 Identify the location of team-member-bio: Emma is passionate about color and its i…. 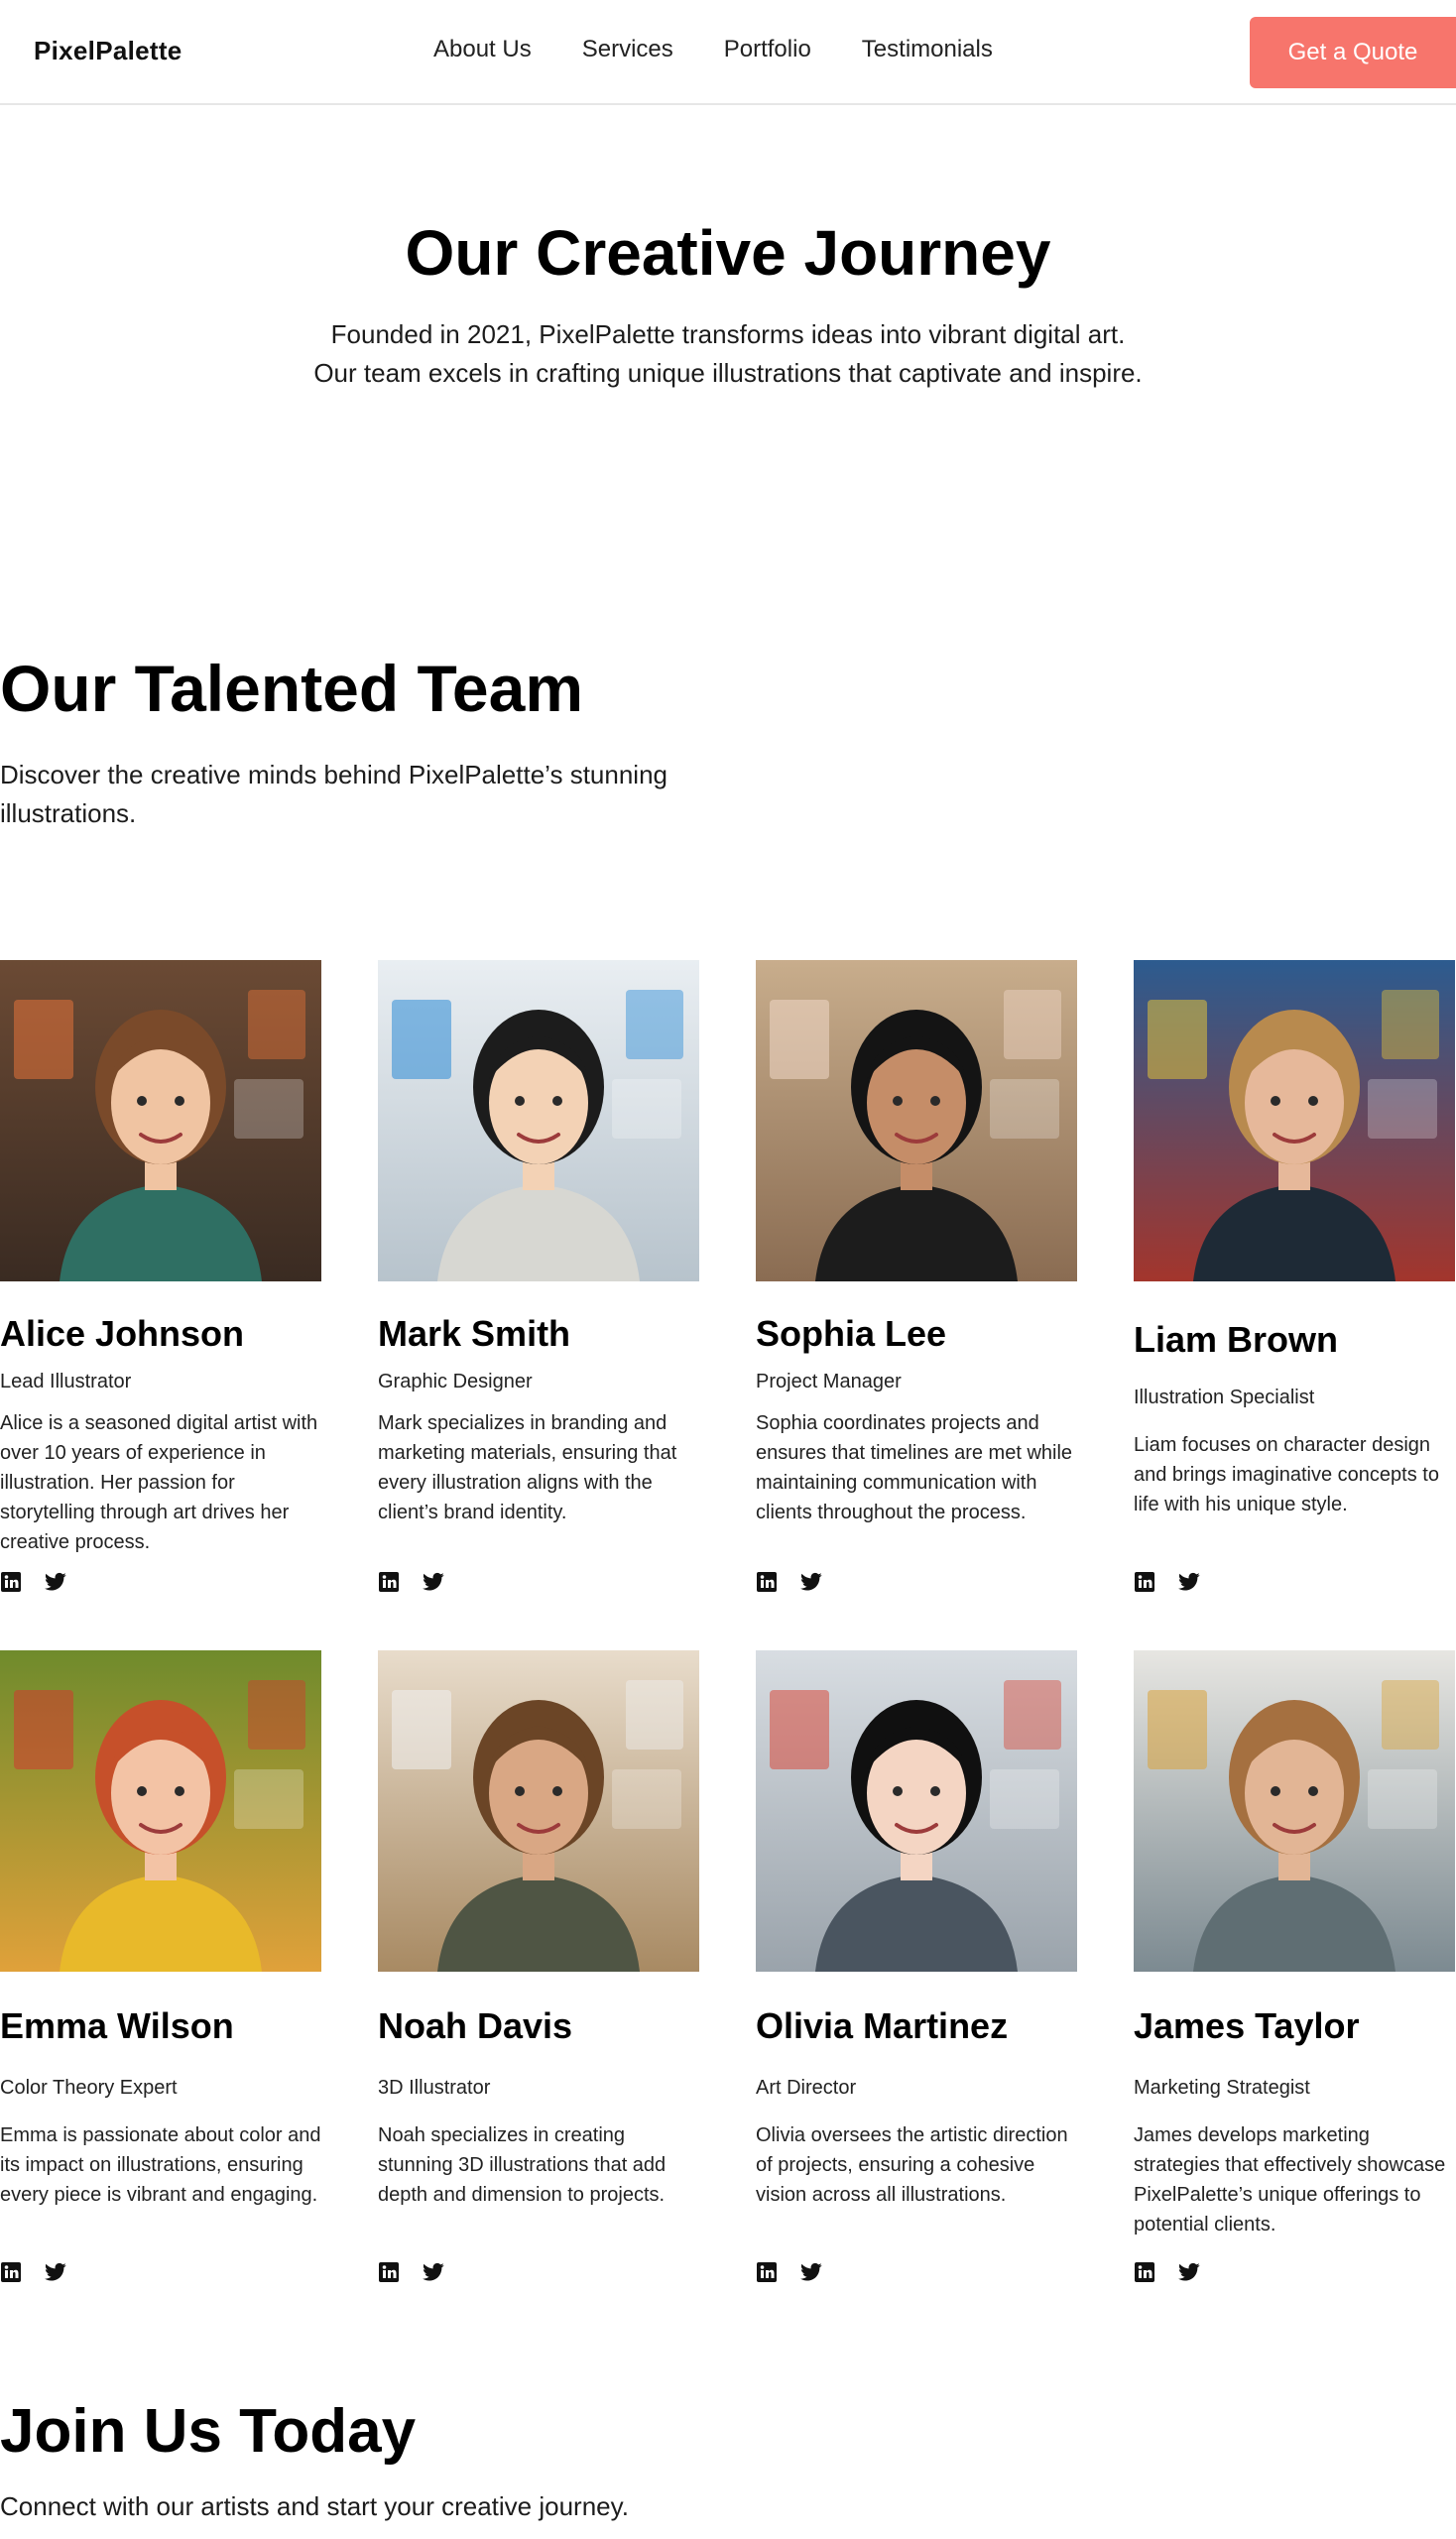
(160, 2165).